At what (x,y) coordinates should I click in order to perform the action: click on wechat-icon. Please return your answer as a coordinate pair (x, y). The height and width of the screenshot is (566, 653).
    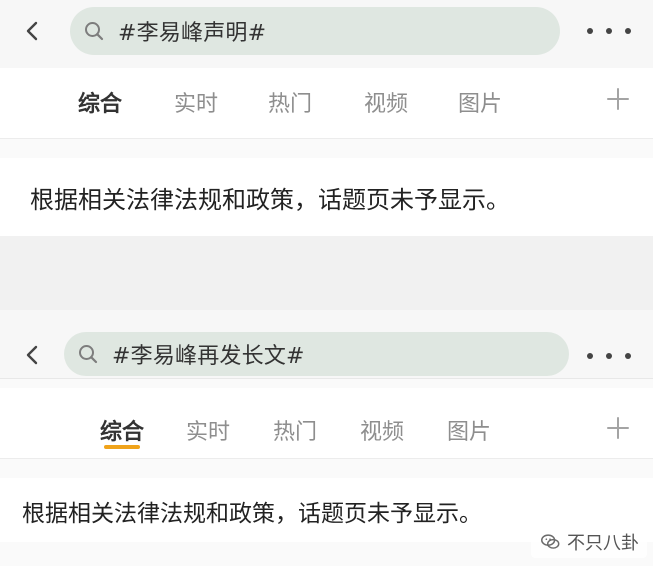
    Looking at the image, I should click on (550, 541).